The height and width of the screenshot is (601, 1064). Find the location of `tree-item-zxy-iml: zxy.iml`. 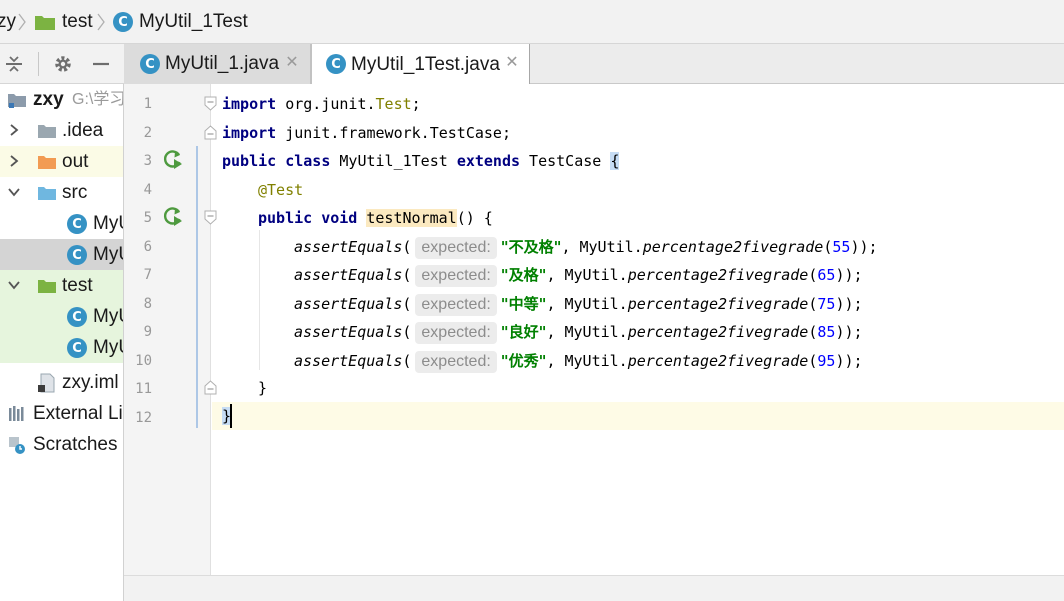

tree-item-zxy-iml: zxy.iml is located at coordinates (61, 382).